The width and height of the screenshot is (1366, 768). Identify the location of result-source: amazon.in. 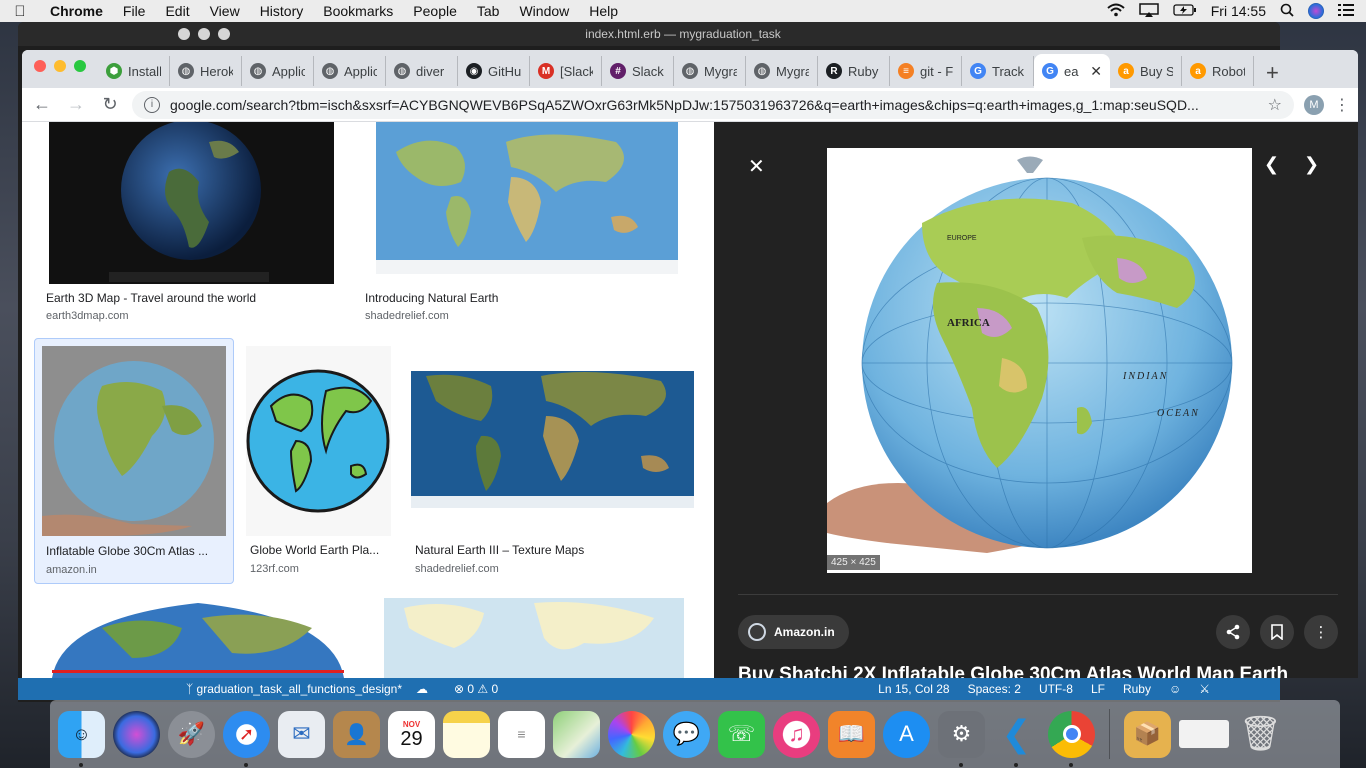
(71, 570).